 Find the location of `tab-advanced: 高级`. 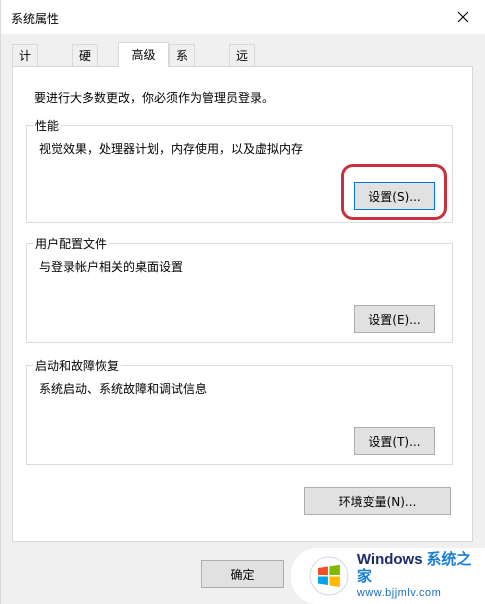

tab-advanced: 高级 is located at coordinates (143, 54).